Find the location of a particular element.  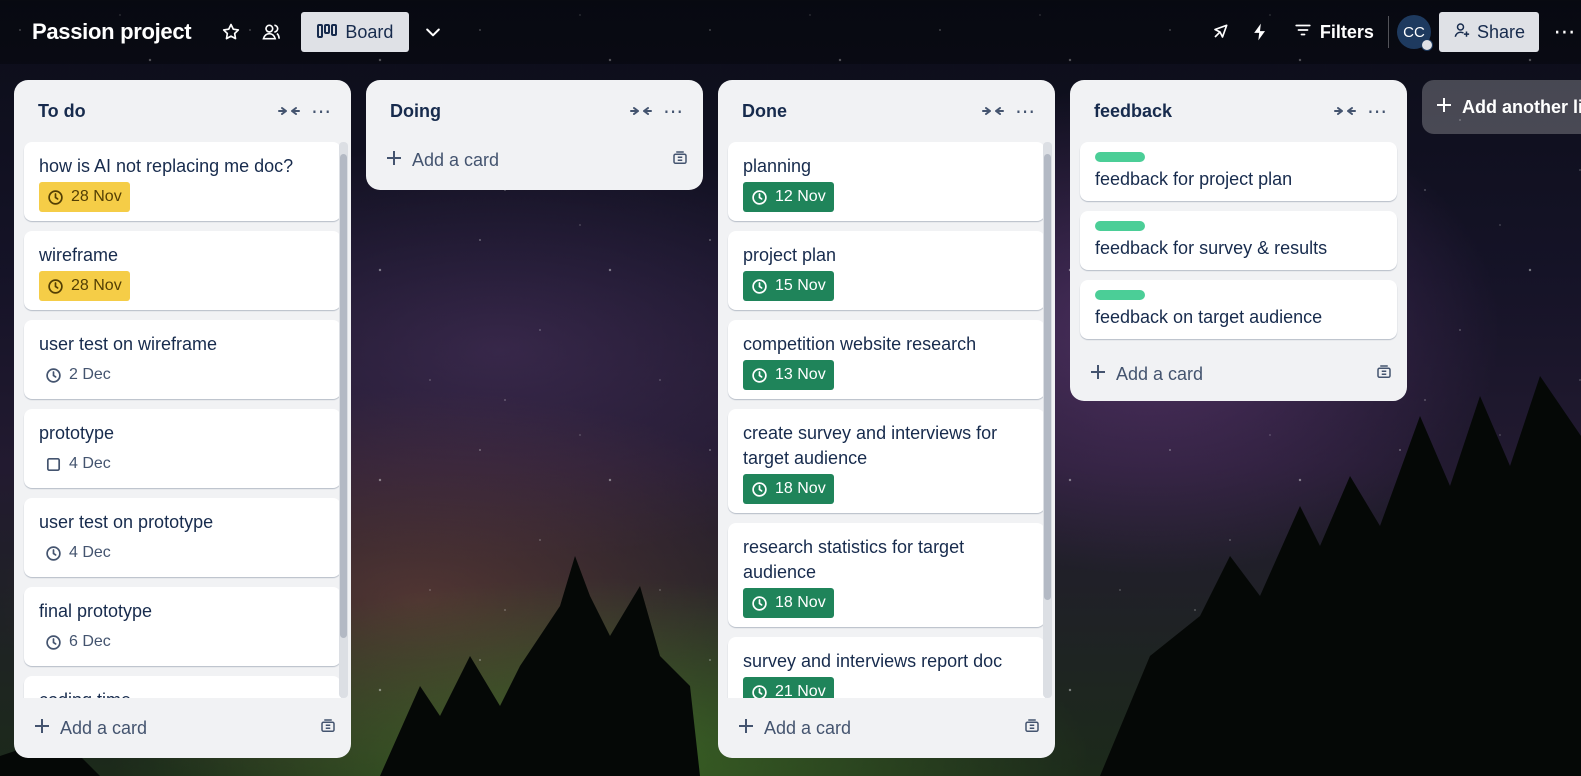

due-date-text: 13 Nov is located at coordinates (800, 374).